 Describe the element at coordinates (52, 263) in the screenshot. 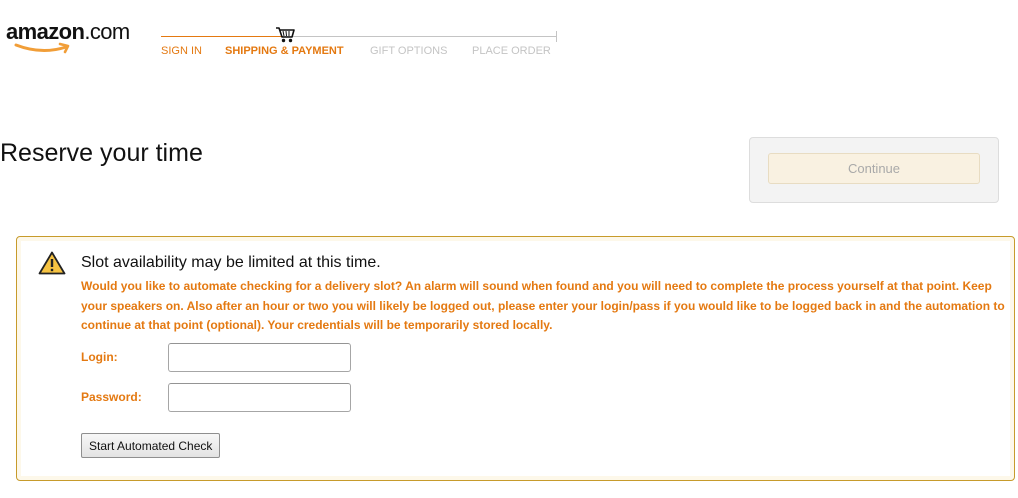

I see `warning-icon` at that location.